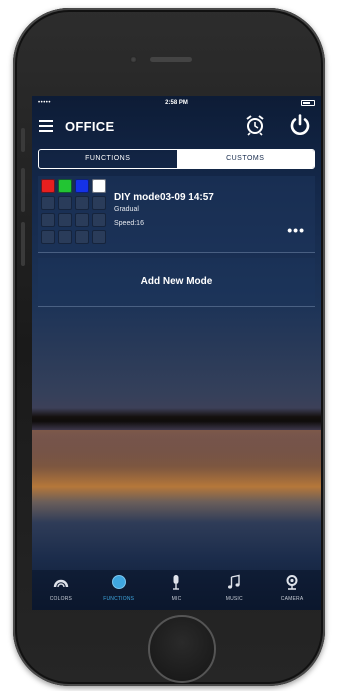  Describe the element at coordinates (108, 159) in the screenshot. I see `tab-functions: FUNCTIONS` at that location.